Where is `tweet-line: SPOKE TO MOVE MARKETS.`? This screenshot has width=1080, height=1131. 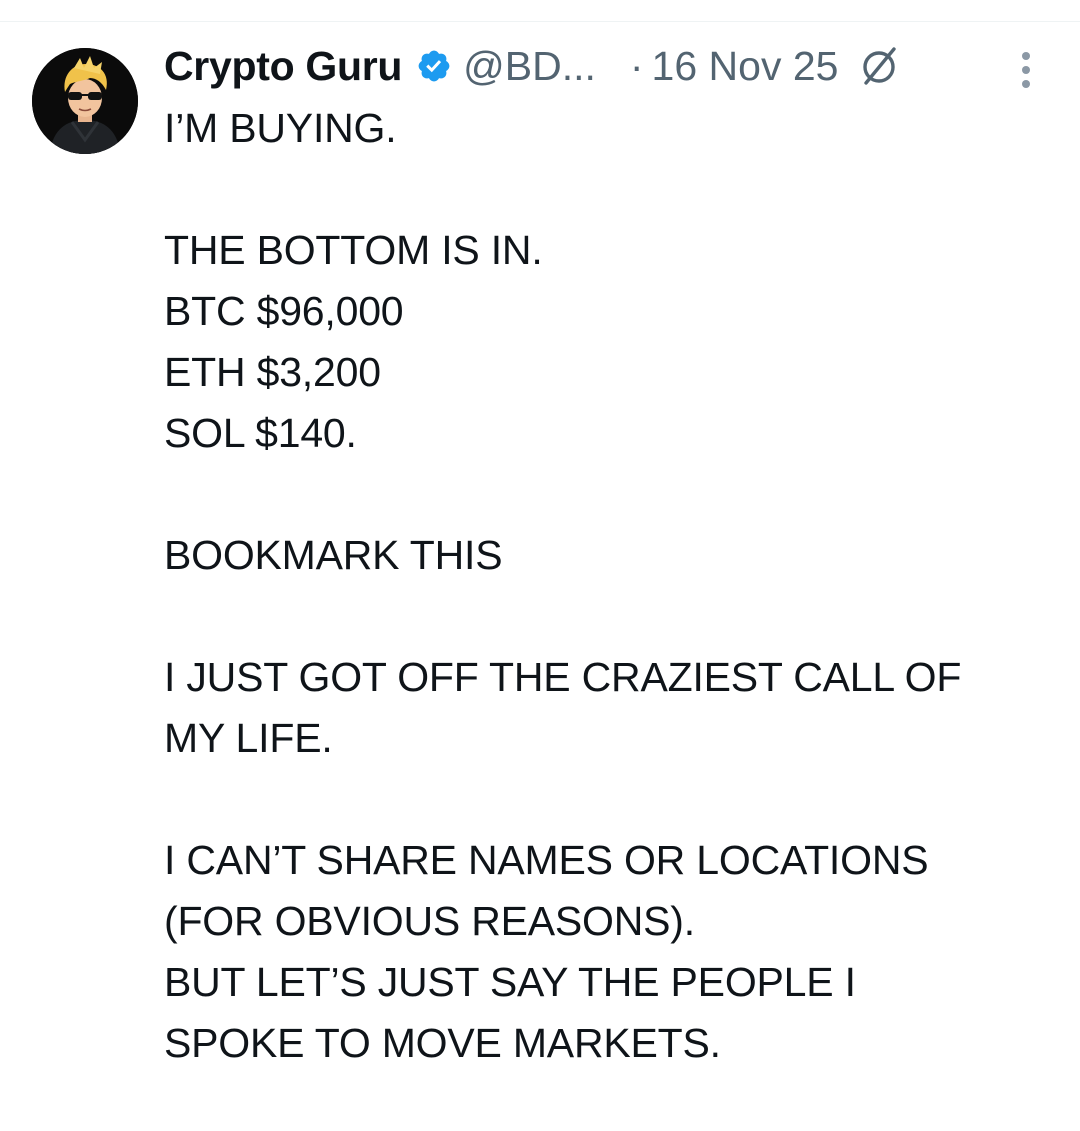
tweet-line: SPOKE TO MOVE MARKETS. is located at coordinates (442, 1043).